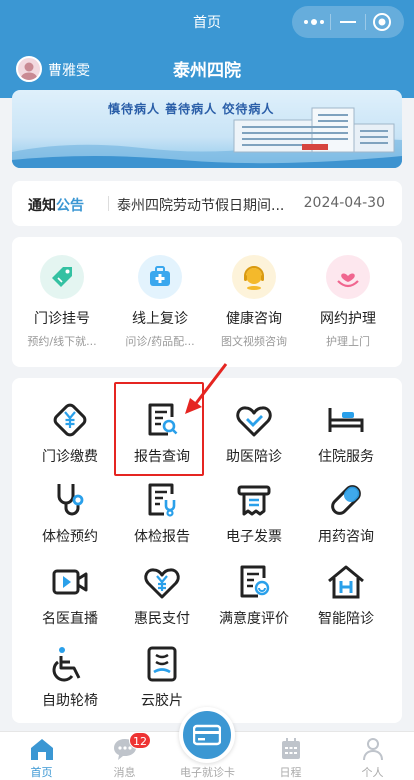 Image resolution: width=414 pixels, height=780 pixels. I want to click on tab-profile: 个人, so click(372, 758).